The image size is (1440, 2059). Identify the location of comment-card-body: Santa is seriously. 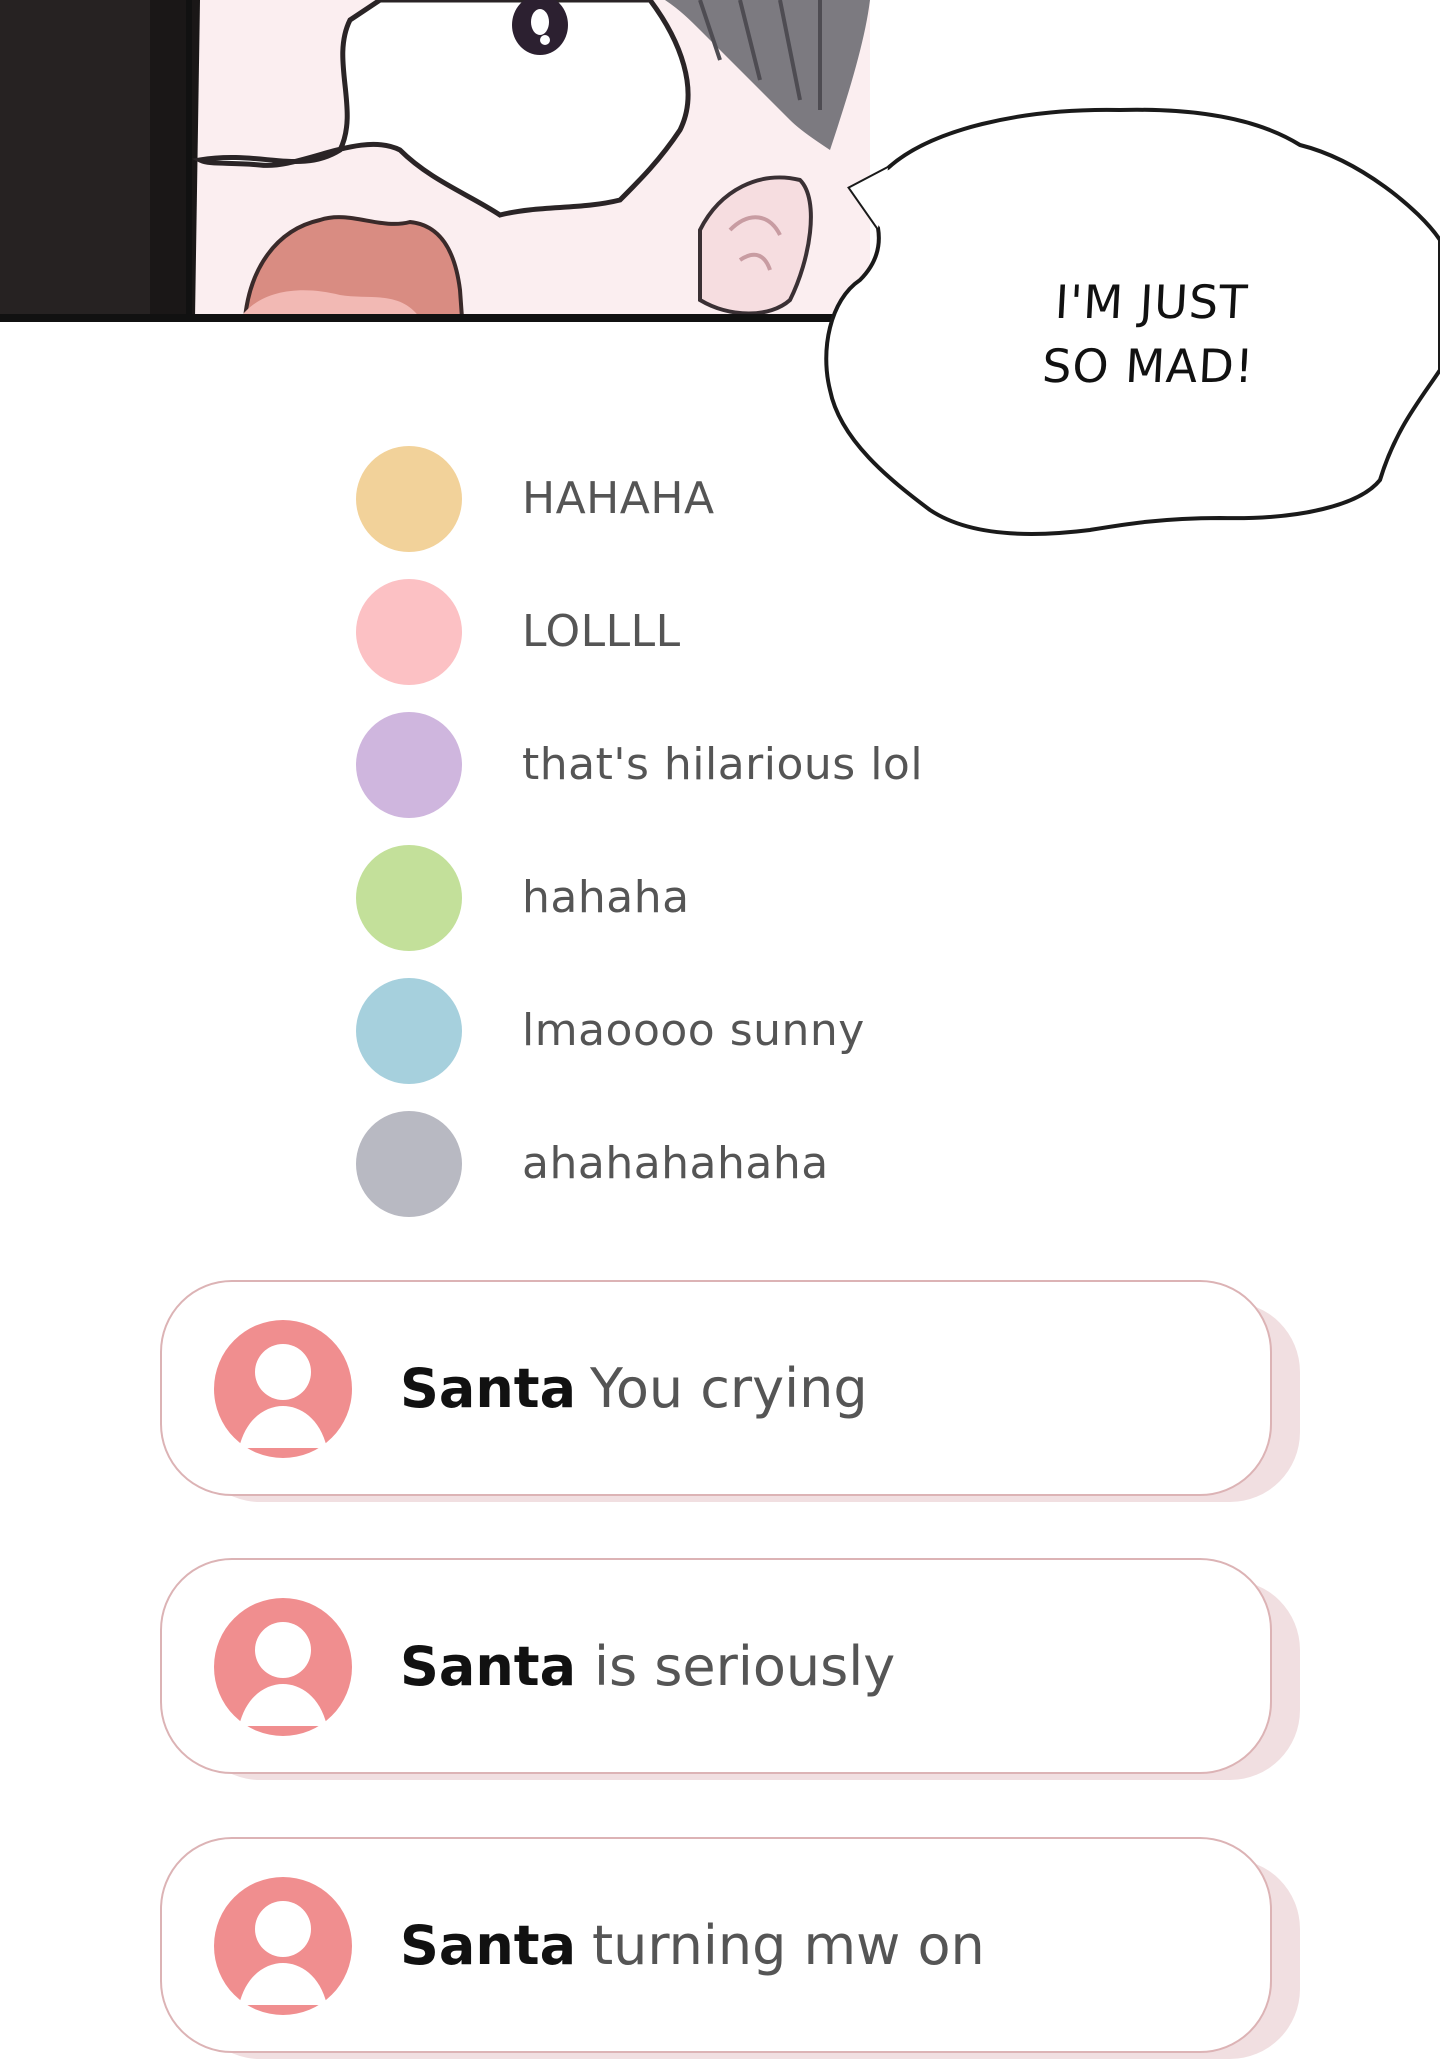
(716, 1666).